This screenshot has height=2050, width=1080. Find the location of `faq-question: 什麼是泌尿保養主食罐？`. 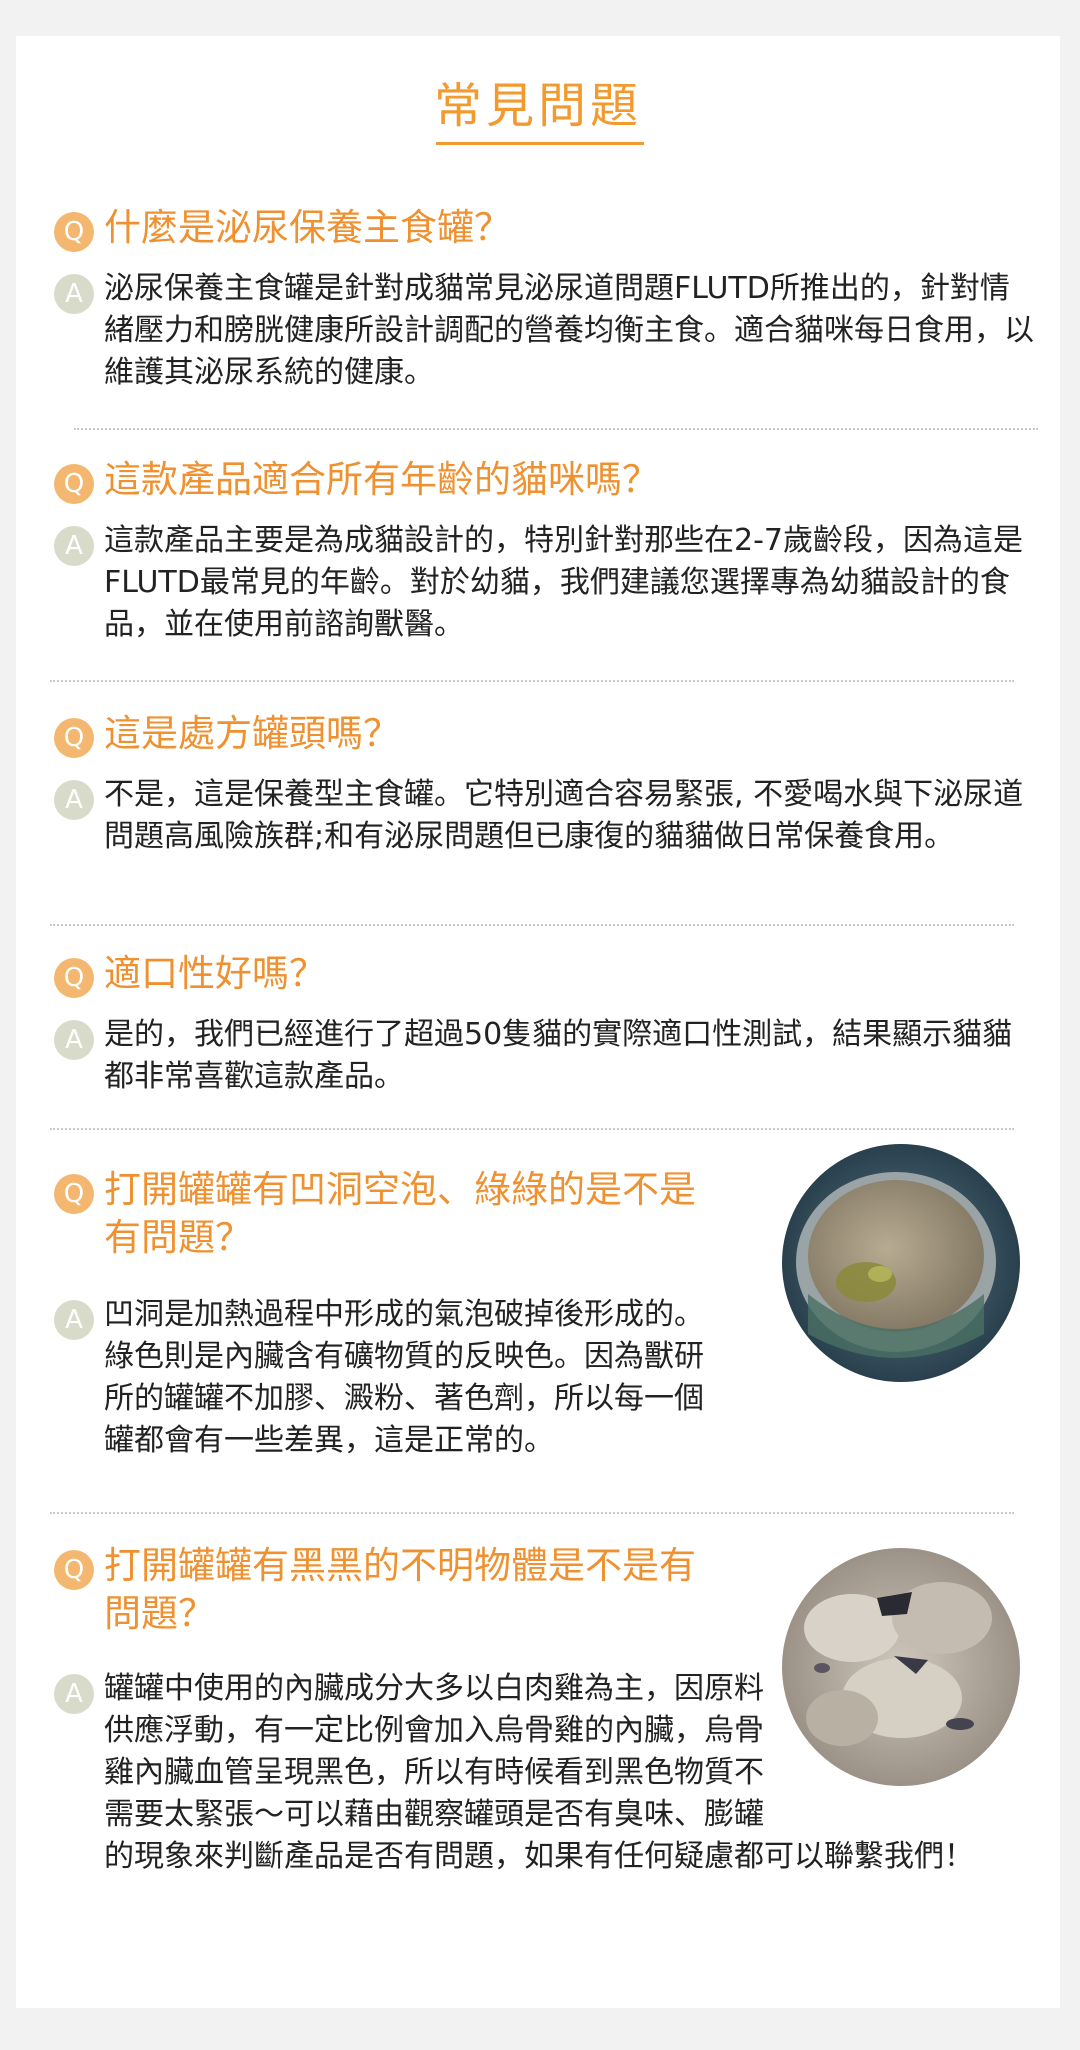

faq-question: 什麼是泌尿保養主食罐？ is located at coordinates (554, 228).